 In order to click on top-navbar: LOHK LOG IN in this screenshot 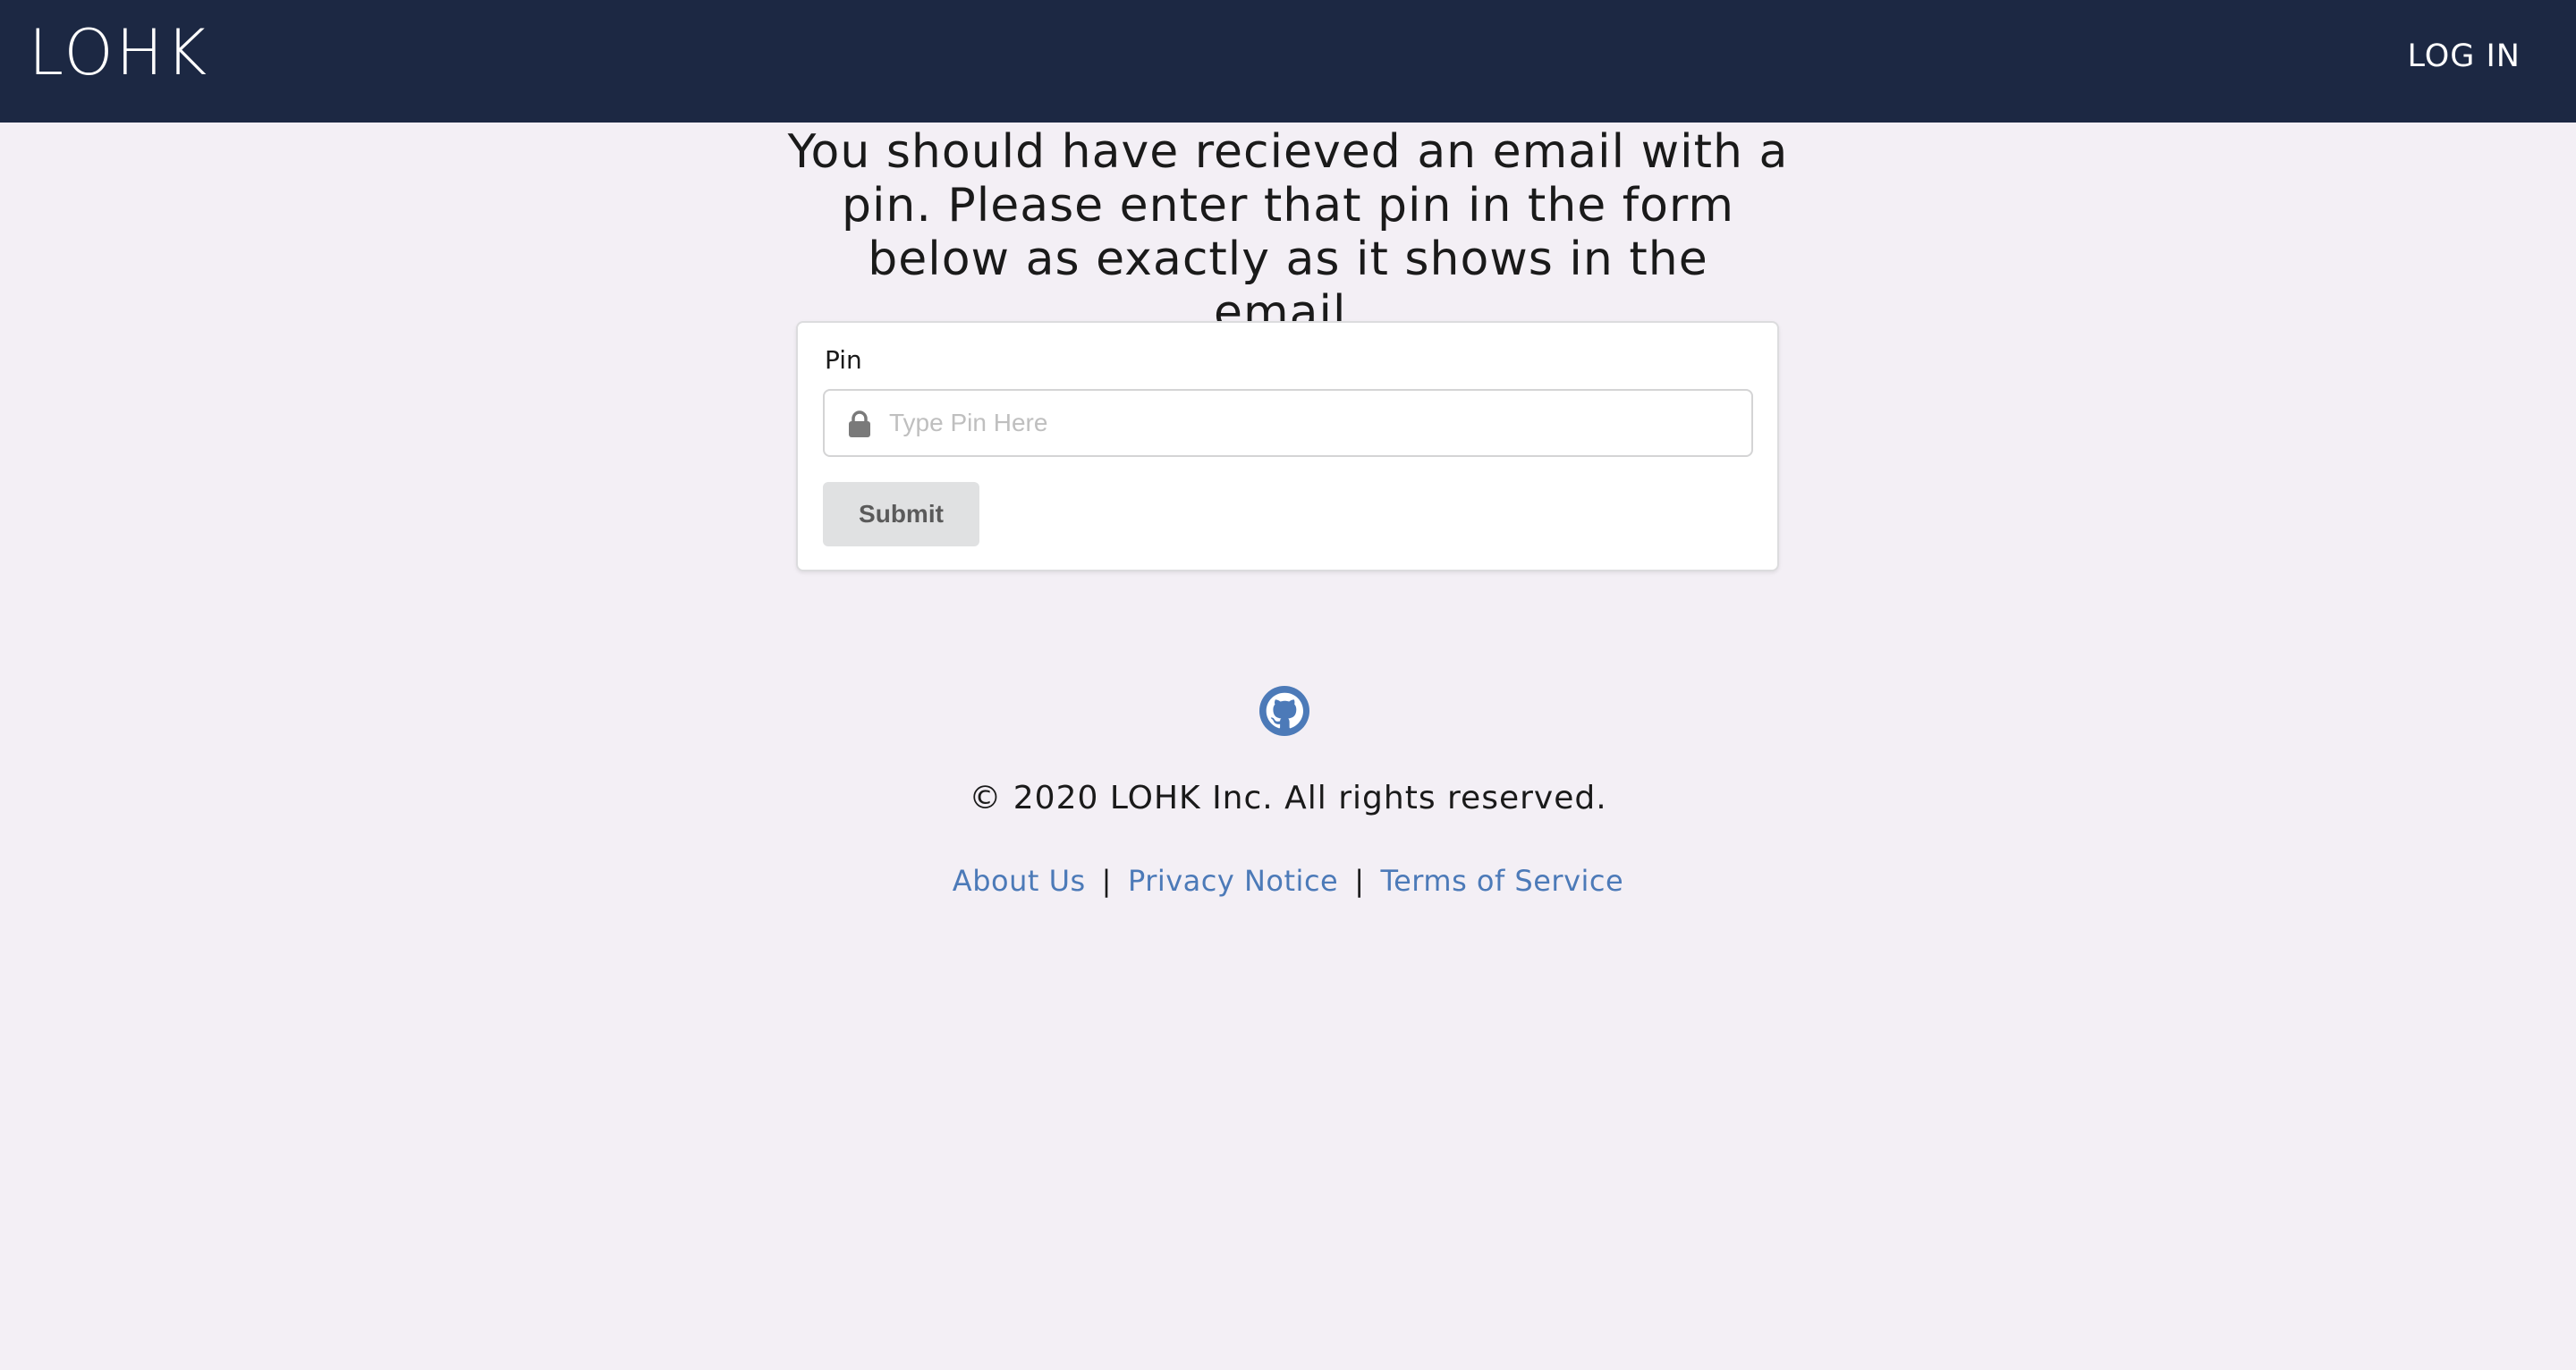, I will do `click(1288, 61)`.